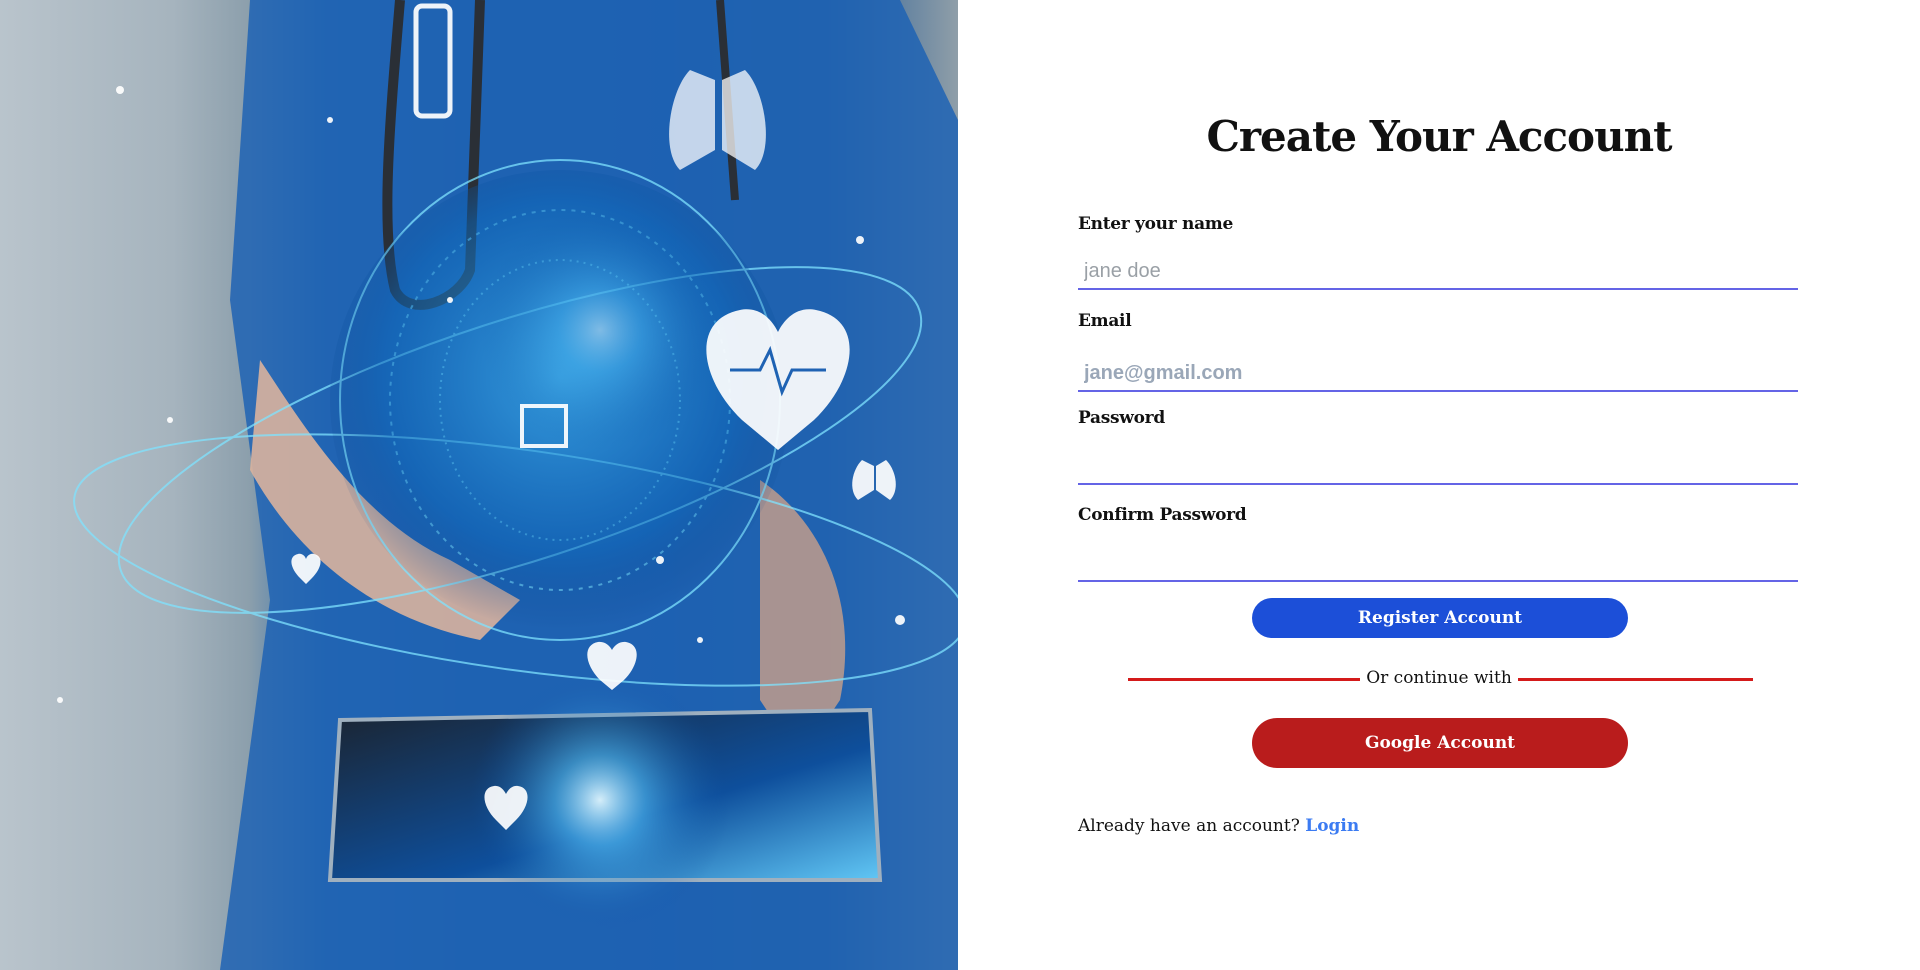  Describe the element at coordinates (1438, 272) in the screenshot. I see `name-input` at that location.